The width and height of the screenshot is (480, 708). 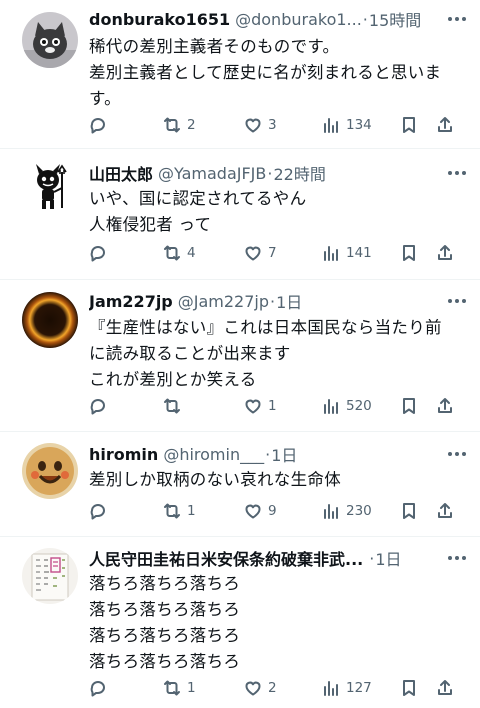 I want to click on like-button: 1, so click(x=260, y=406).